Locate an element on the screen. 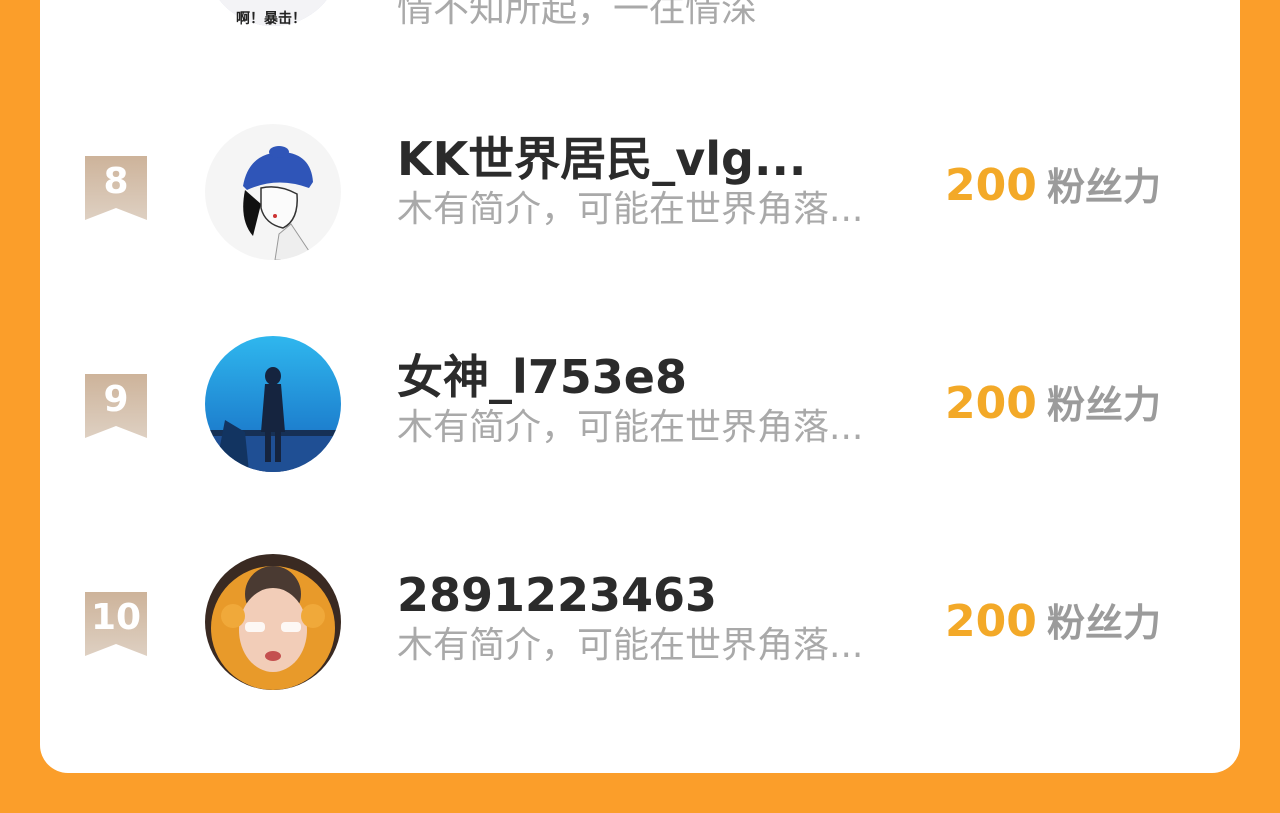 This screenshot has width=1280, height=813. rank-badge: 9 is located at coordinates (116, 406).